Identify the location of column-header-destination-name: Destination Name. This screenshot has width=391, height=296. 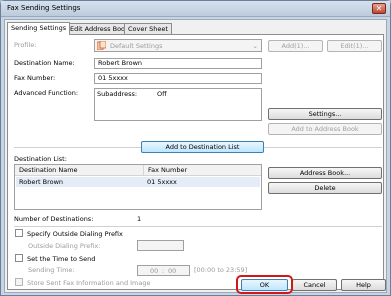
(48, 170).